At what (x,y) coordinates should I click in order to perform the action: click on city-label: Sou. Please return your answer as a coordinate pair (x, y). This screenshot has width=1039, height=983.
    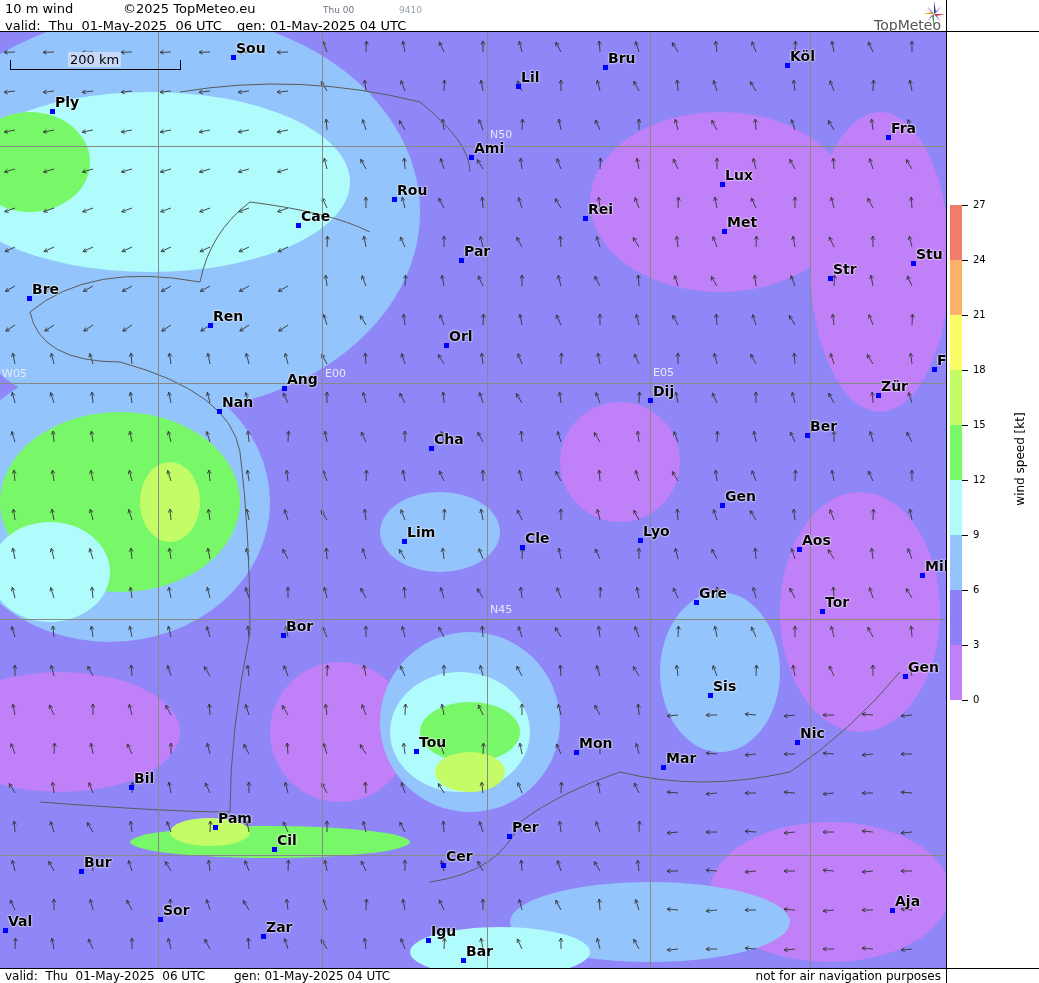
    Looking at the image, I should click on (251, 48).